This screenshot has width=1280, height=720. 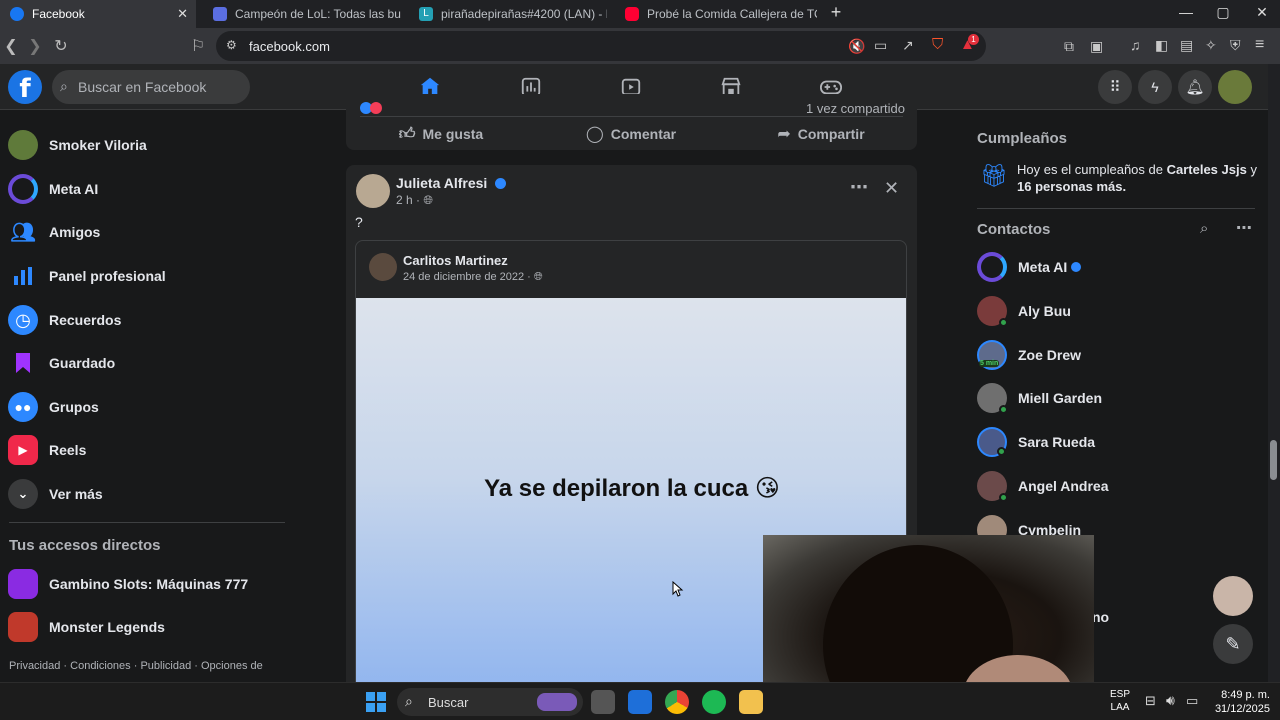 I want to click on search-contacts-icon: ⌕, so click(x=1204, y=228).